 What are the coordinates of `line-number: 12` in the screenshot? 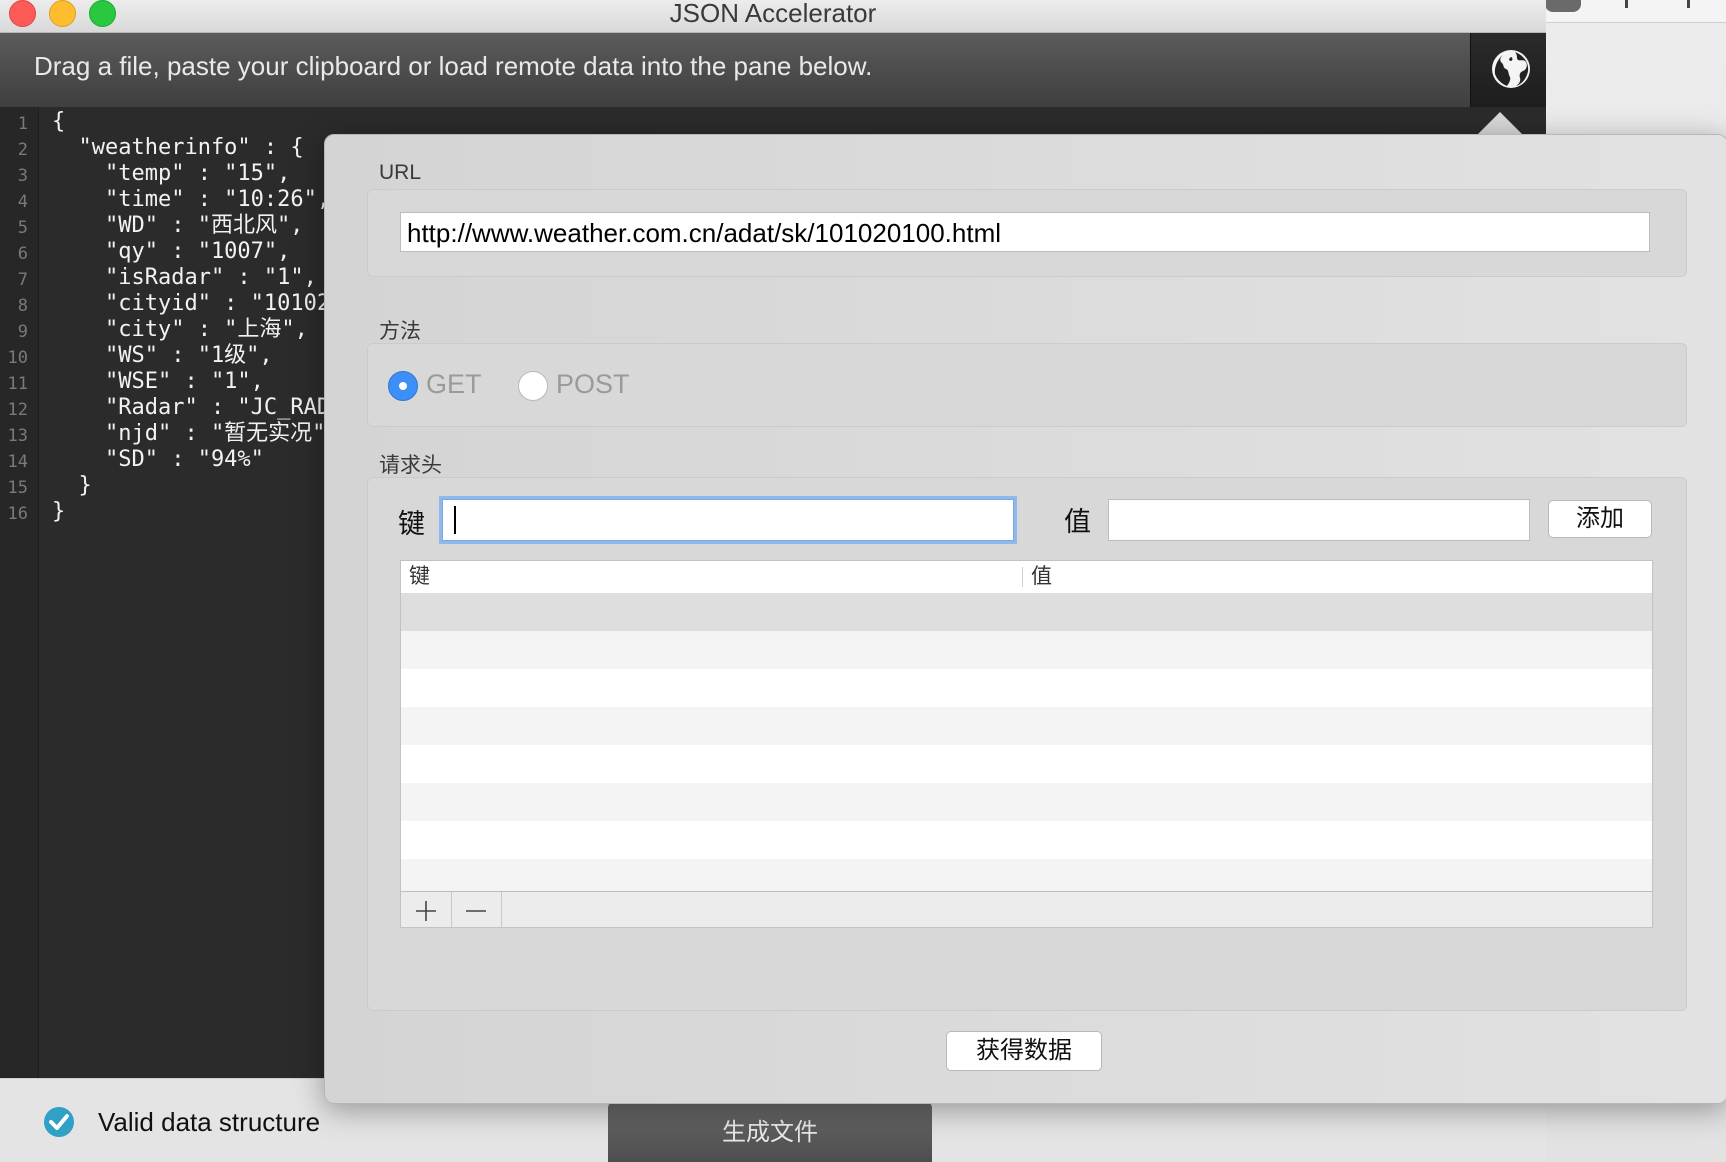 It's located at (17, 410).